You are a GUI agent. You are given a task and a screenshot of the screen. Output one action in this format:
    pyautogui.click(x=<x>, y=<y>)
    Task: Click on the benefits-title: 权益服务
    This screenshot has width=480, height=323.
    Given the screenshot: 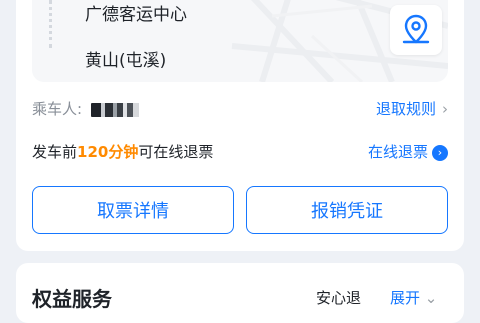 What is the action you would take?
    pyautogui.click(x=72, y=299)
    